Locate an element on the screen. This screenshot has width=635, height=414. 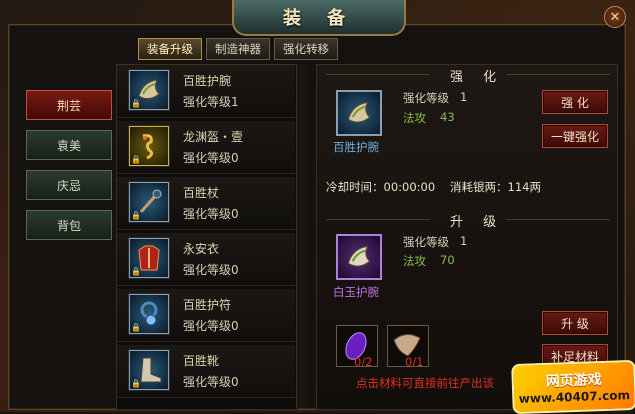
material-count: 0/1 is located at coordinates (414, 362).